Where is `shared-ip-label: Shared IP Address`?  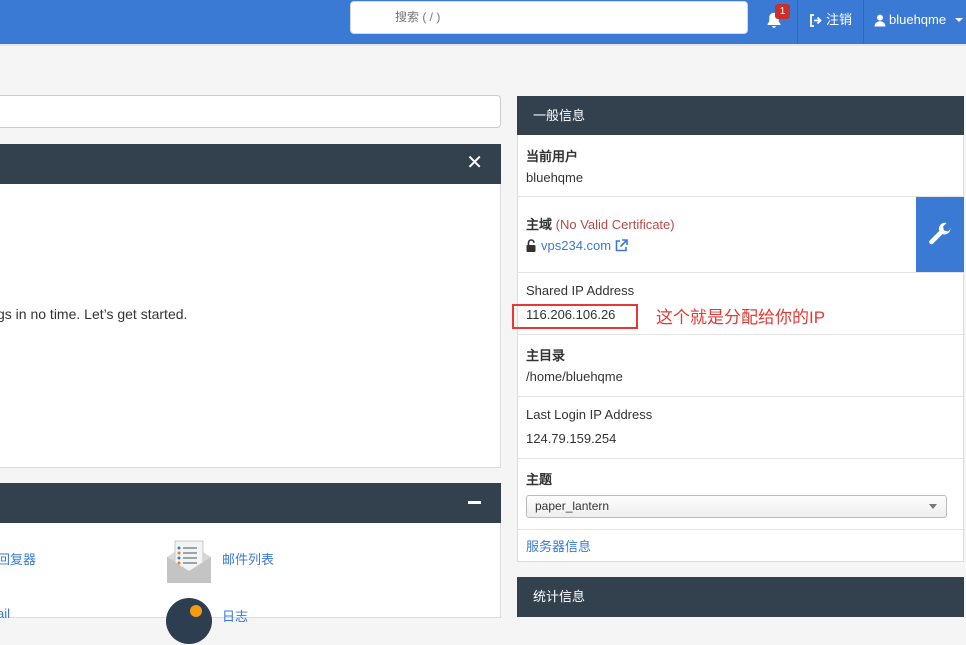
shared-ip-label: Shared IP Address is located at coordinates (580, 290).